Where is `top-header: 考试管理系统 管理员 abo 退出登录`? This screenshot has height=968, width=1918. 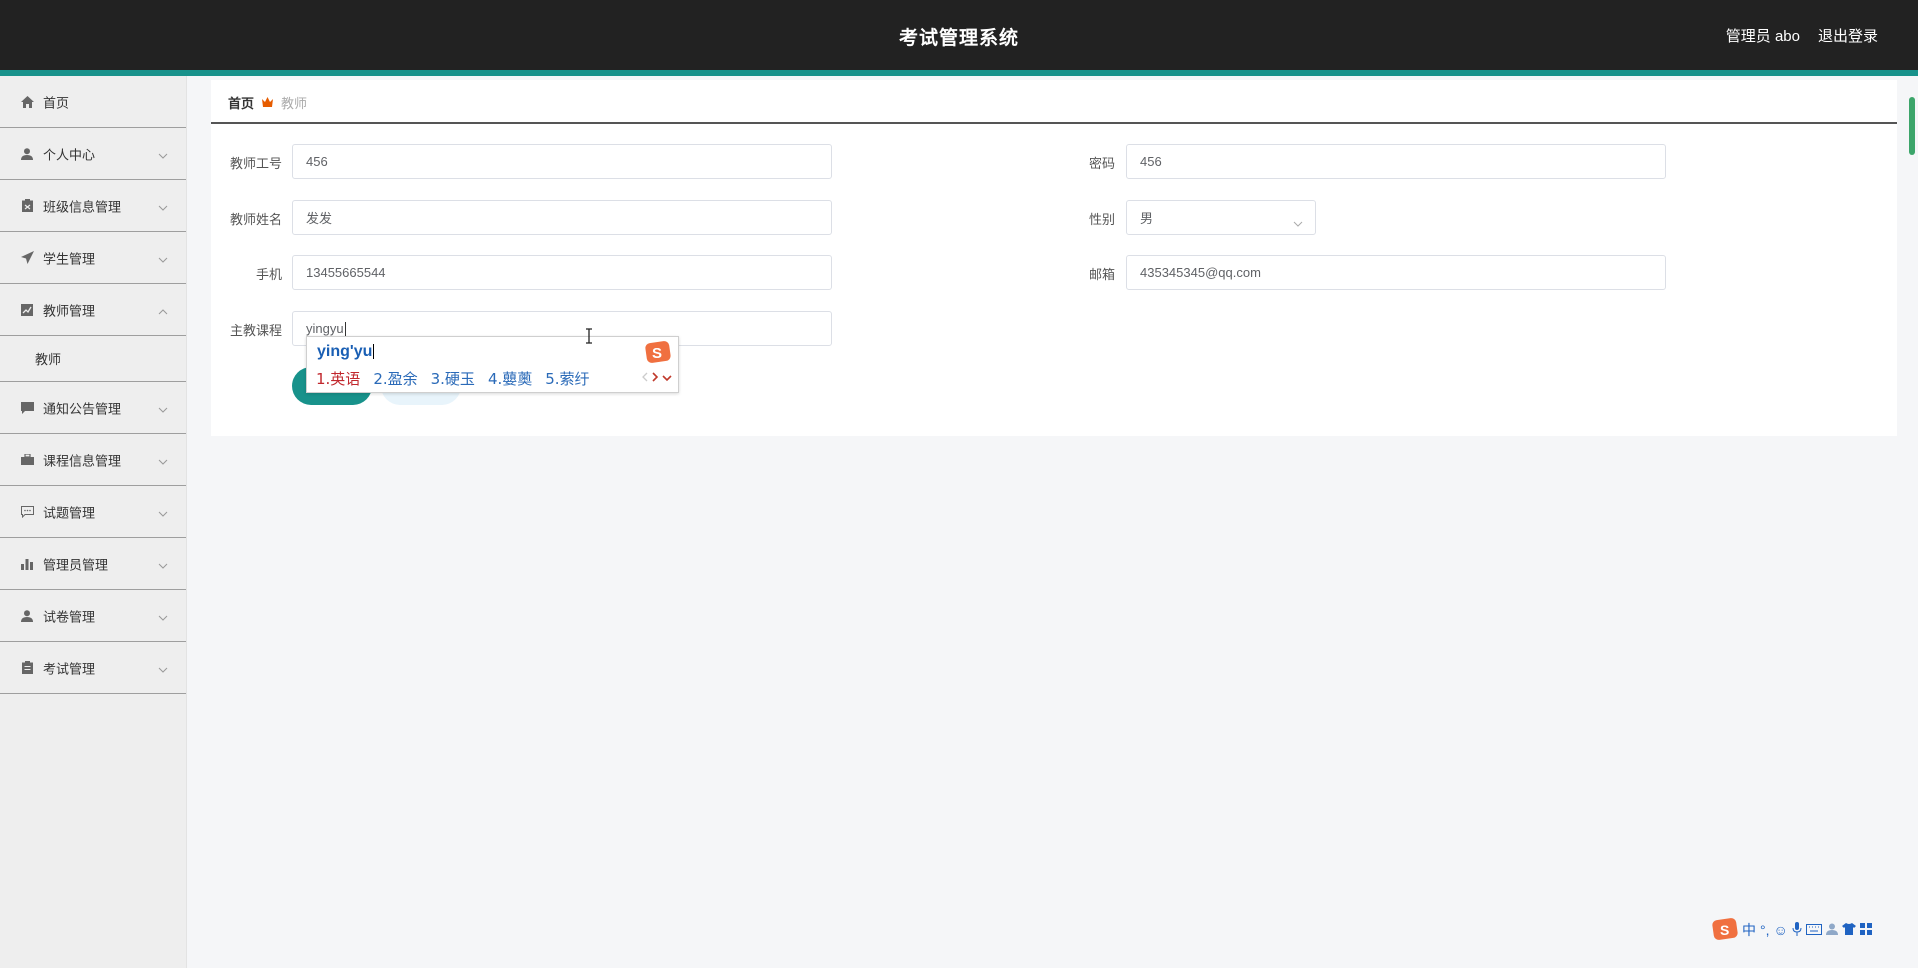
top-header: 考试管理系统 管理员 abo 退出登录 is located at coordinates (959, 35).